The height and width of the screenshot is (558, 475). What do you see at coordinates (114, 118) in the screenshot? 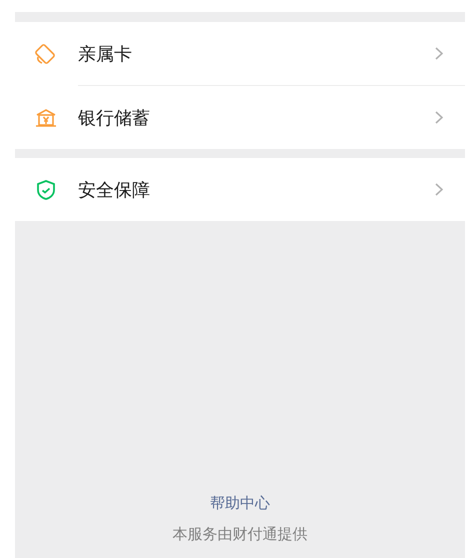
I see `menu-label: 银行储蓄` at bounding box center [114, 118].